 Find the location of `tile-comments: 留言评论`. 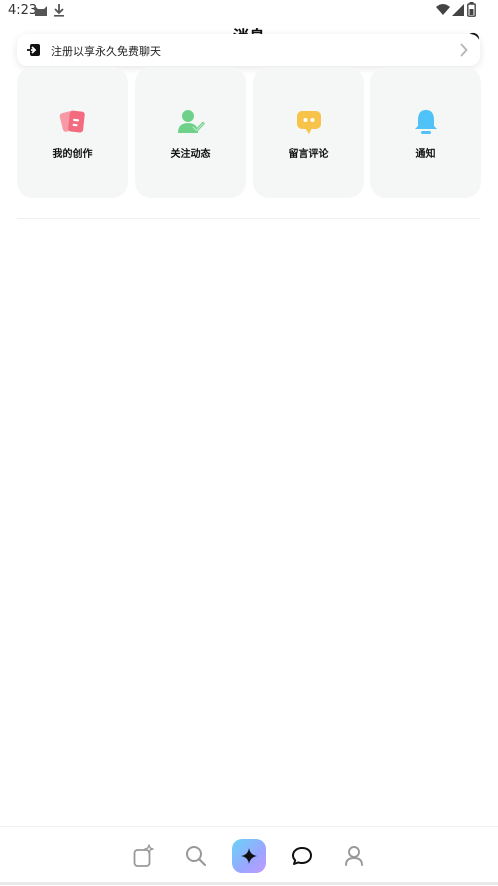

tile-comments: 留言评论 is located at coordinates (308, 132).